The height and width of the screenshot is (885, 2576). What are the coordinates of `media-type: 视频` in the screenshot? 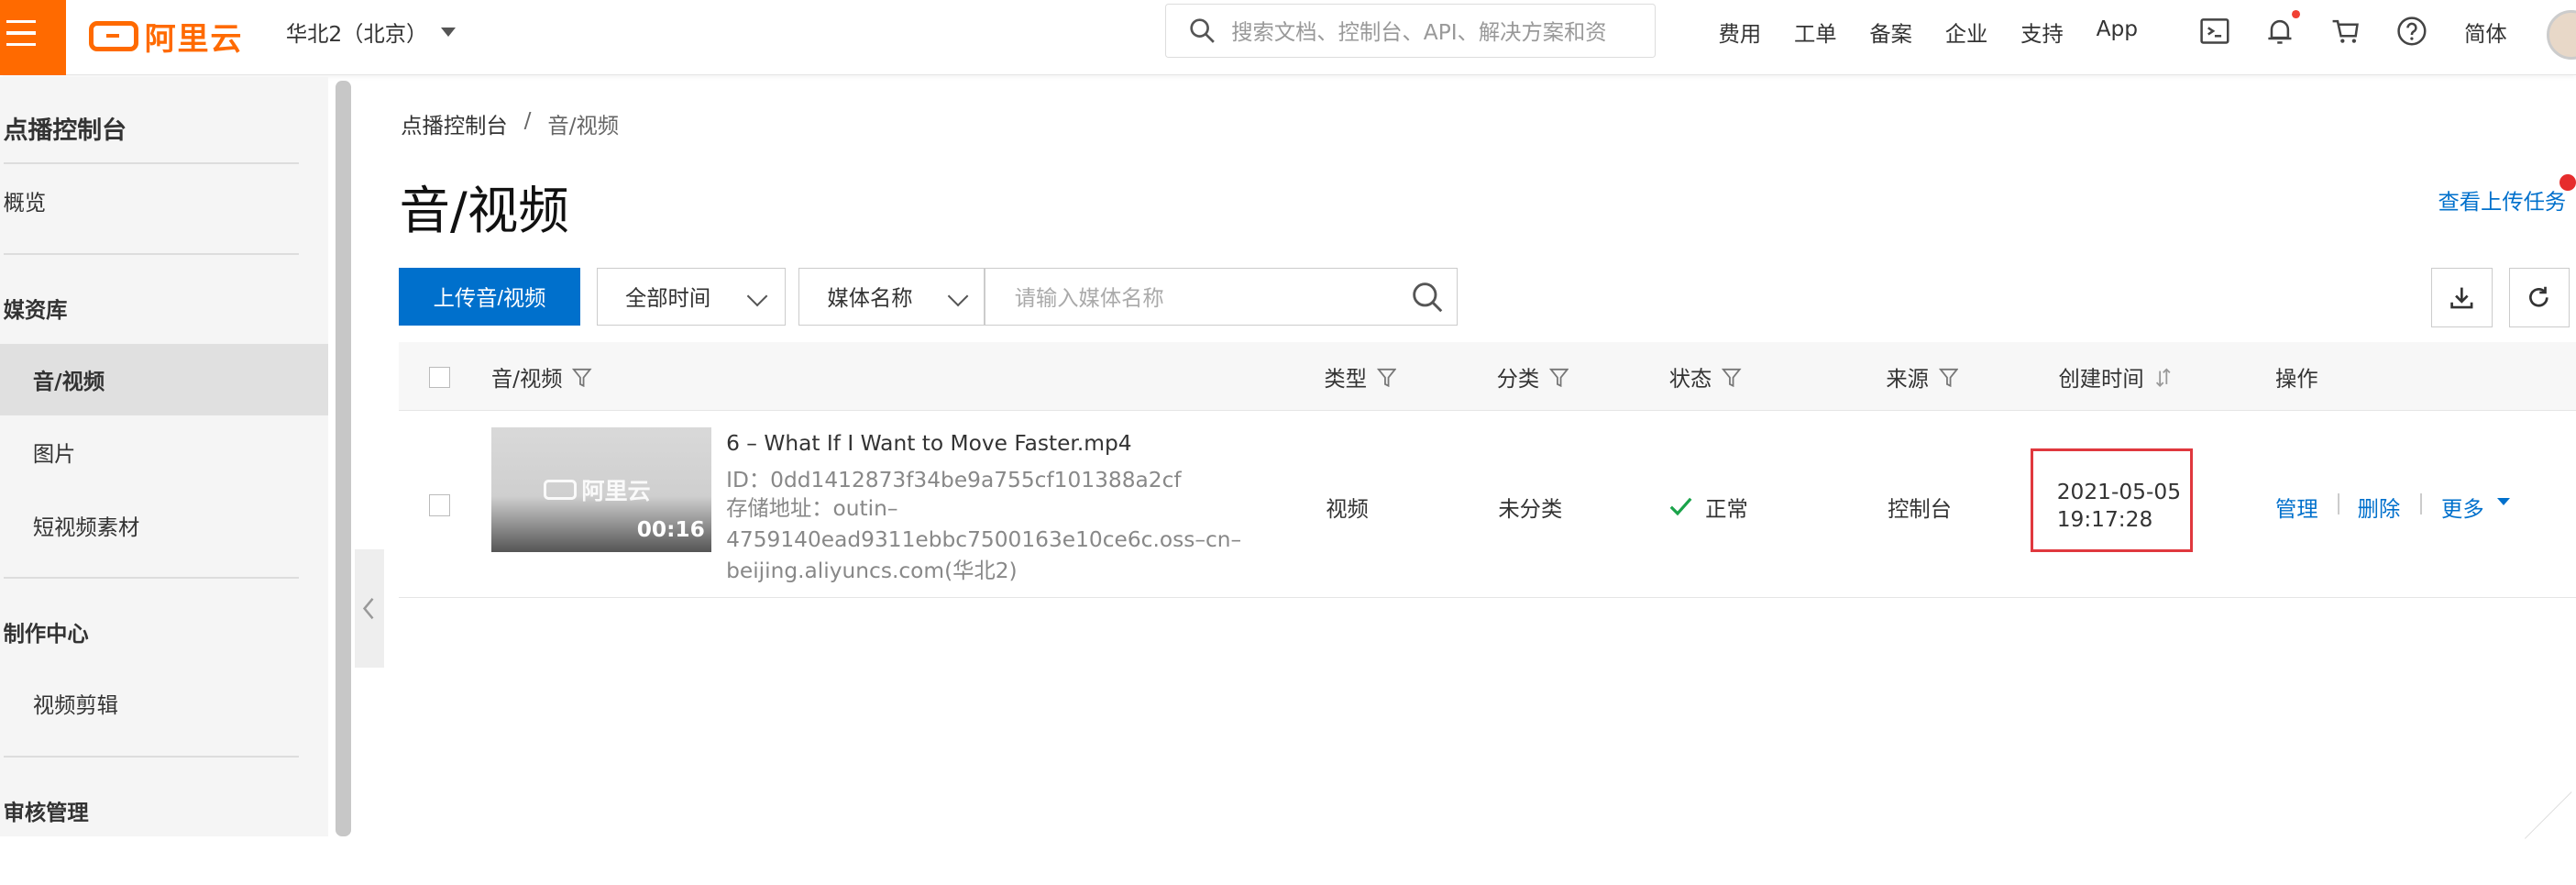 It's located at (1347, 509).